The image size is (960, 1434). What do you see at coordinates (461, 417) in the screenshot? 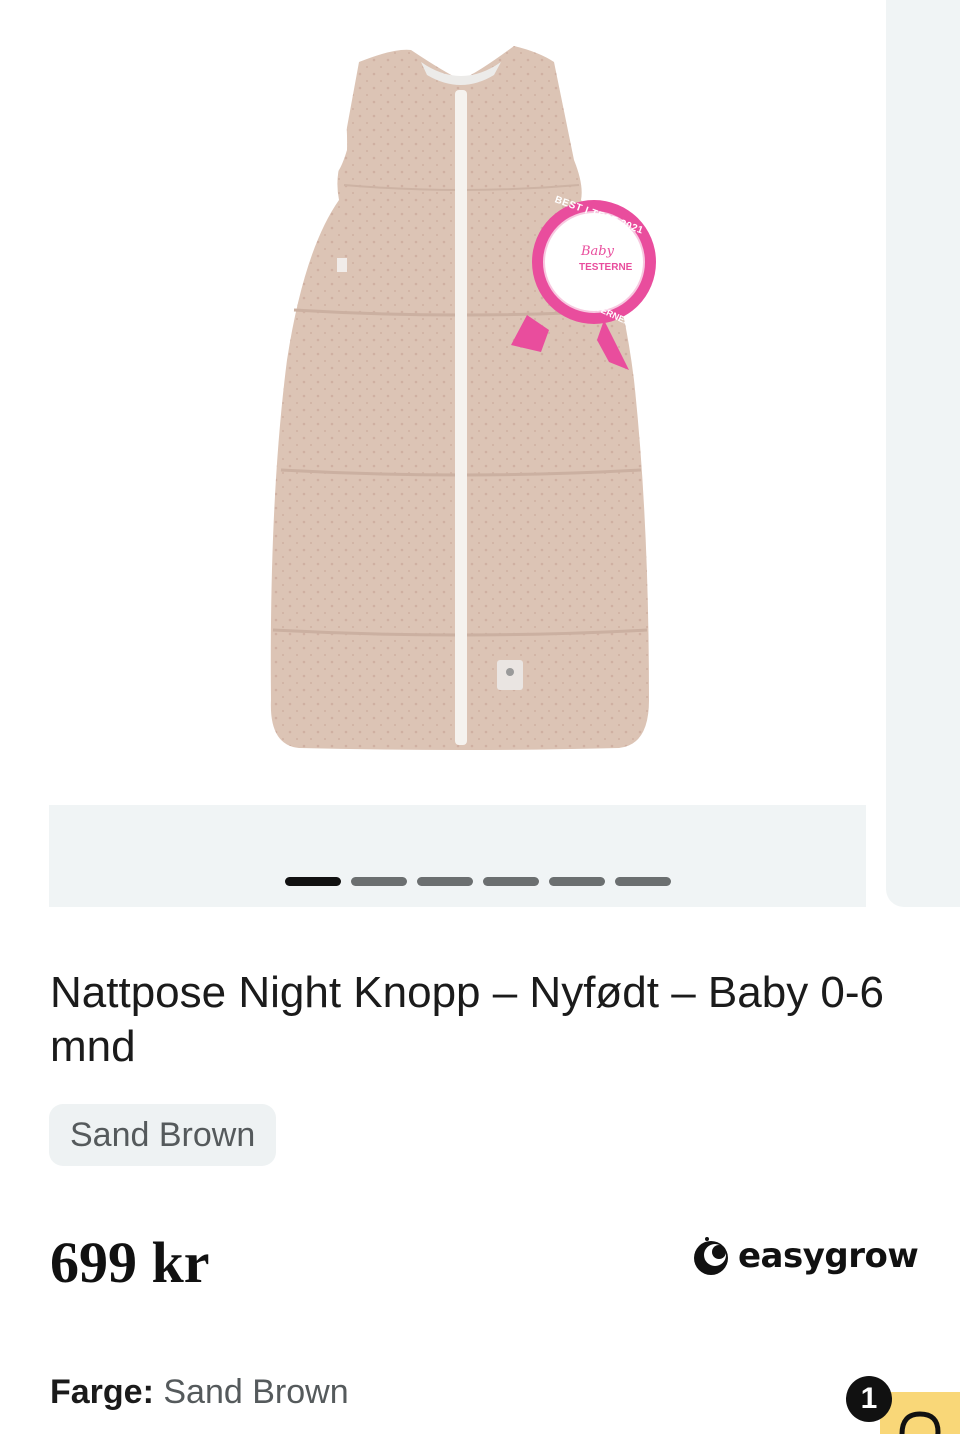
I see `zipper` at bounding box center [461, 417].